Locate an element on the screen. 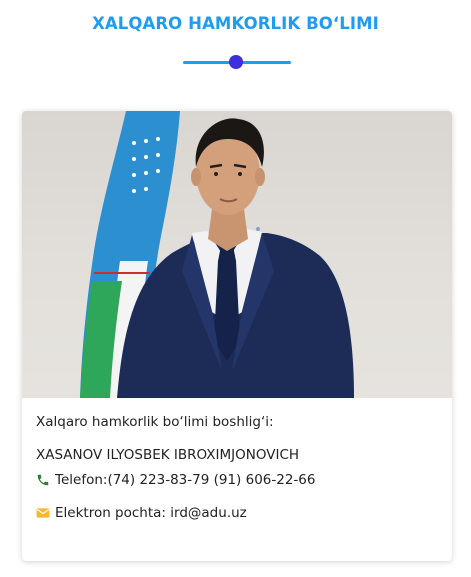  phone-link: (74) 223-83-79 (91) 606-22-66 is located at coordinates (211, 480).